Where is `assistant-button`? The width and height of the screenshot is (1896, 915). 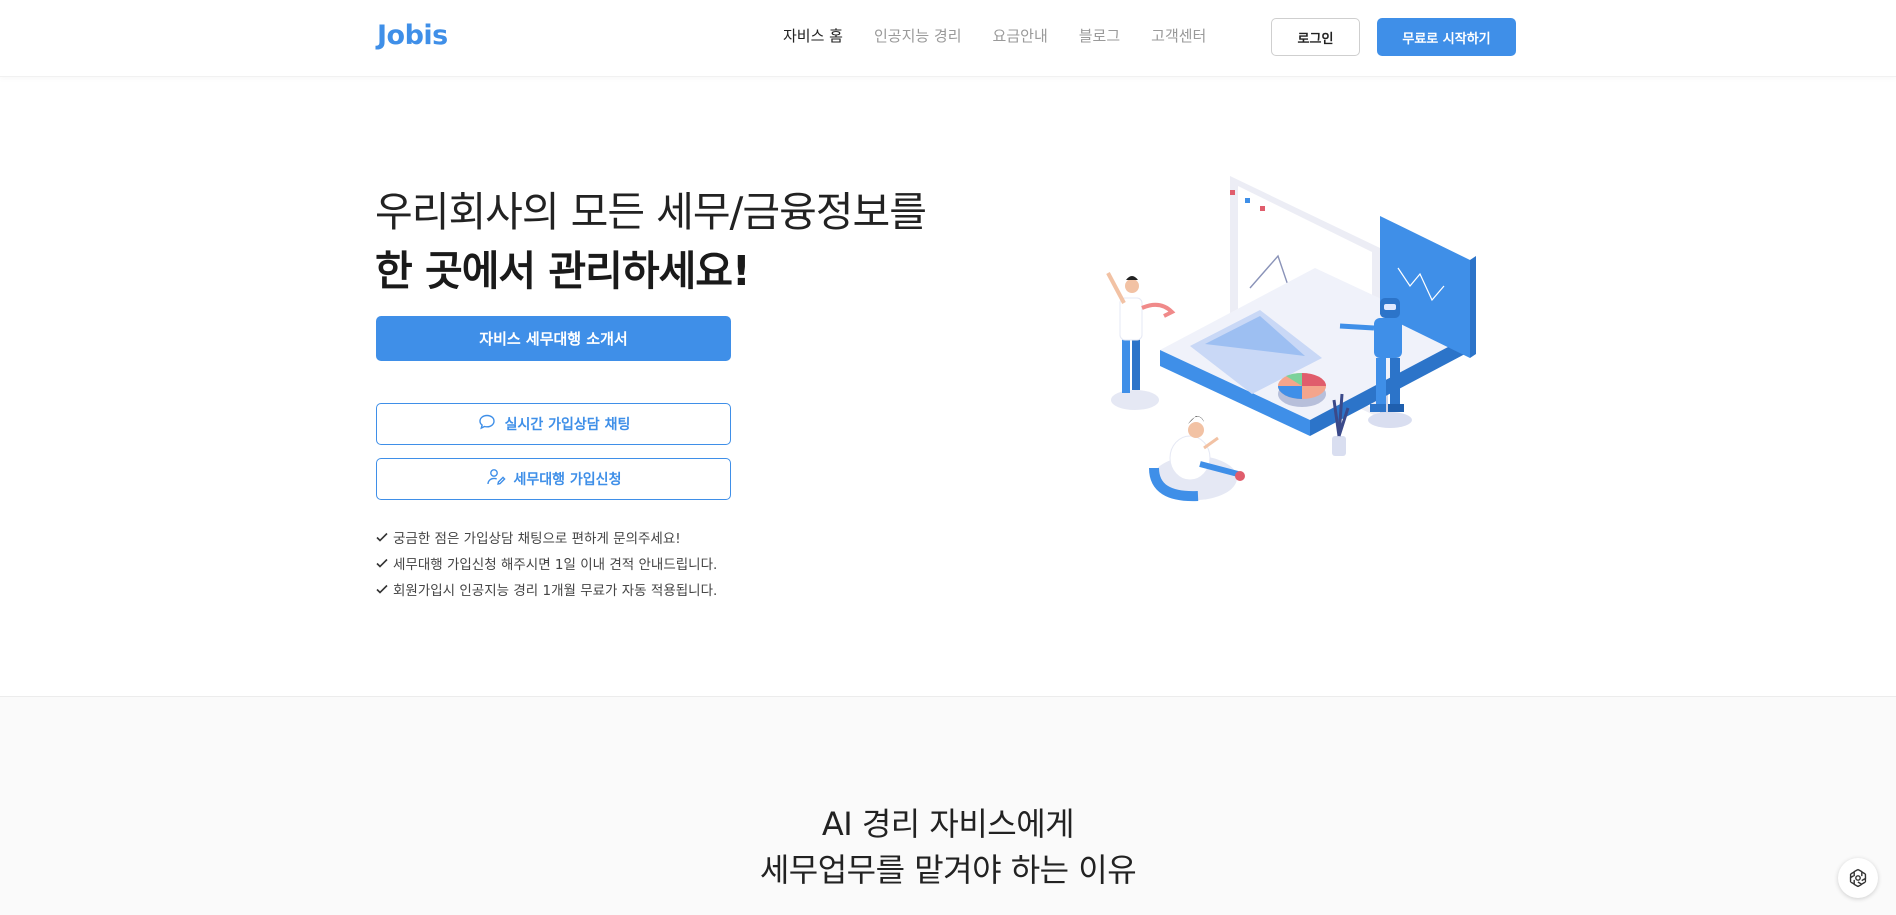
assistant-button is located at coordinates (1858, 878).